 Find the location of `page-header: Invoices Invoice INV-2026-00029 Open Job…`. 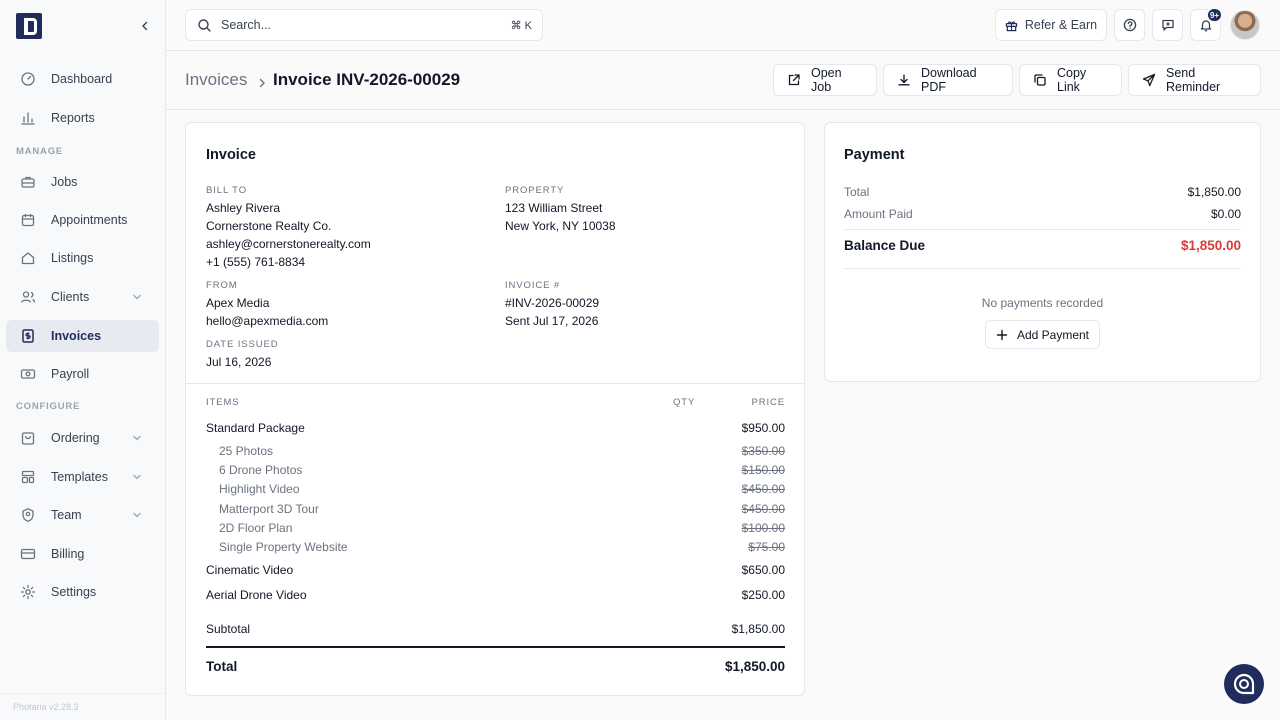

page-header: Invoices Invoice INV-2026-00029 Open Job… is located at coordinates (723, 80).